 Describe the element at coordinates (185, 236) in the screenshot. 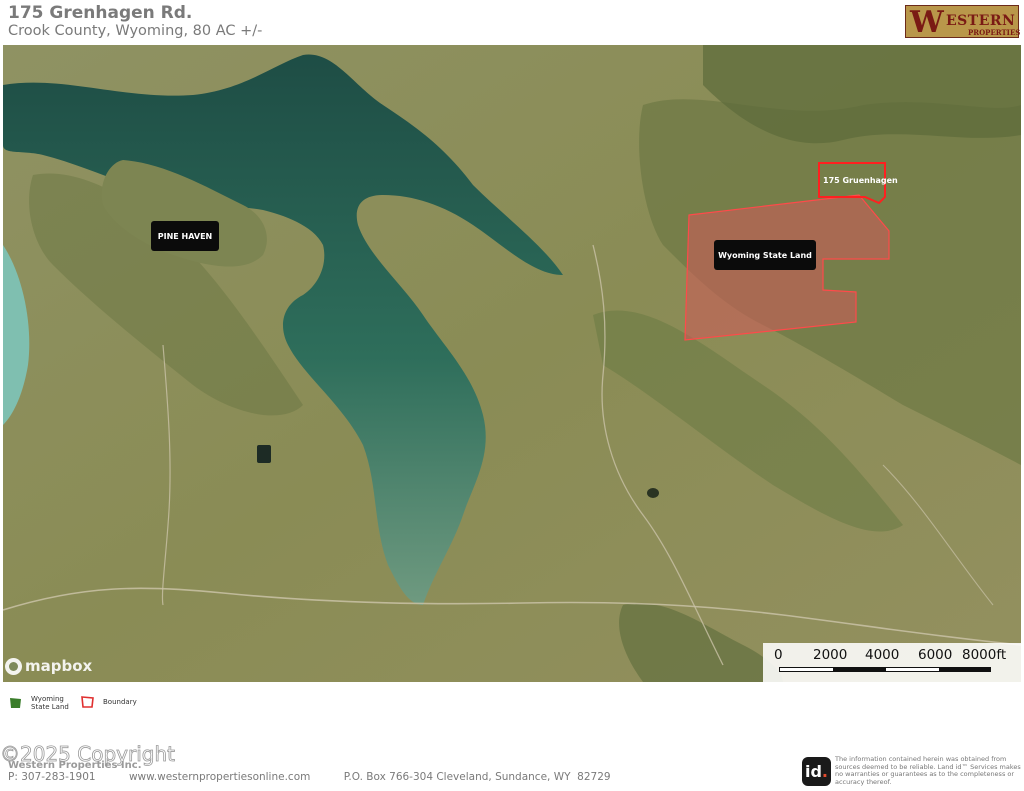

I see `town-label: PINE HAVEN` at that location.